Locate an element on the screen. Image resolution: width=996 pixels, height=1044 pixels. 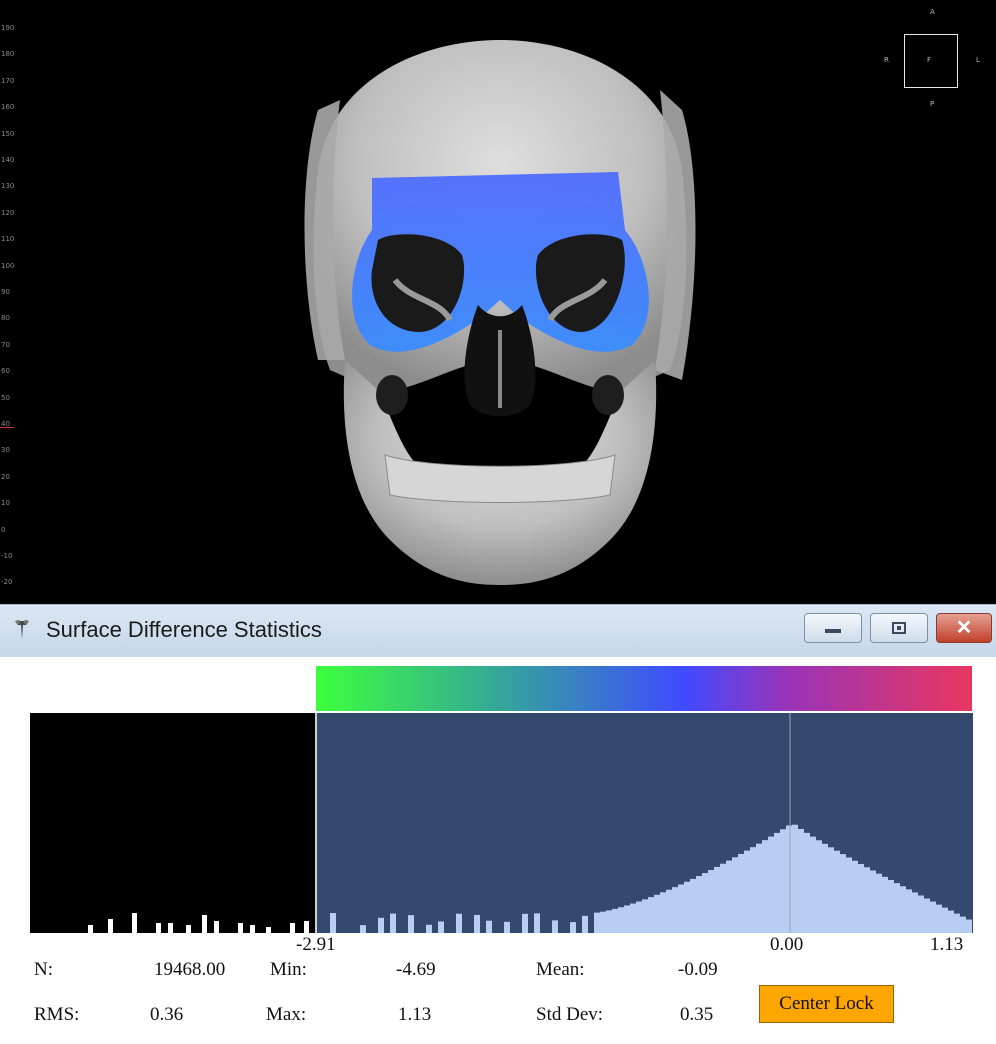
max-label: Max: is located at coordinates (286, 1014).